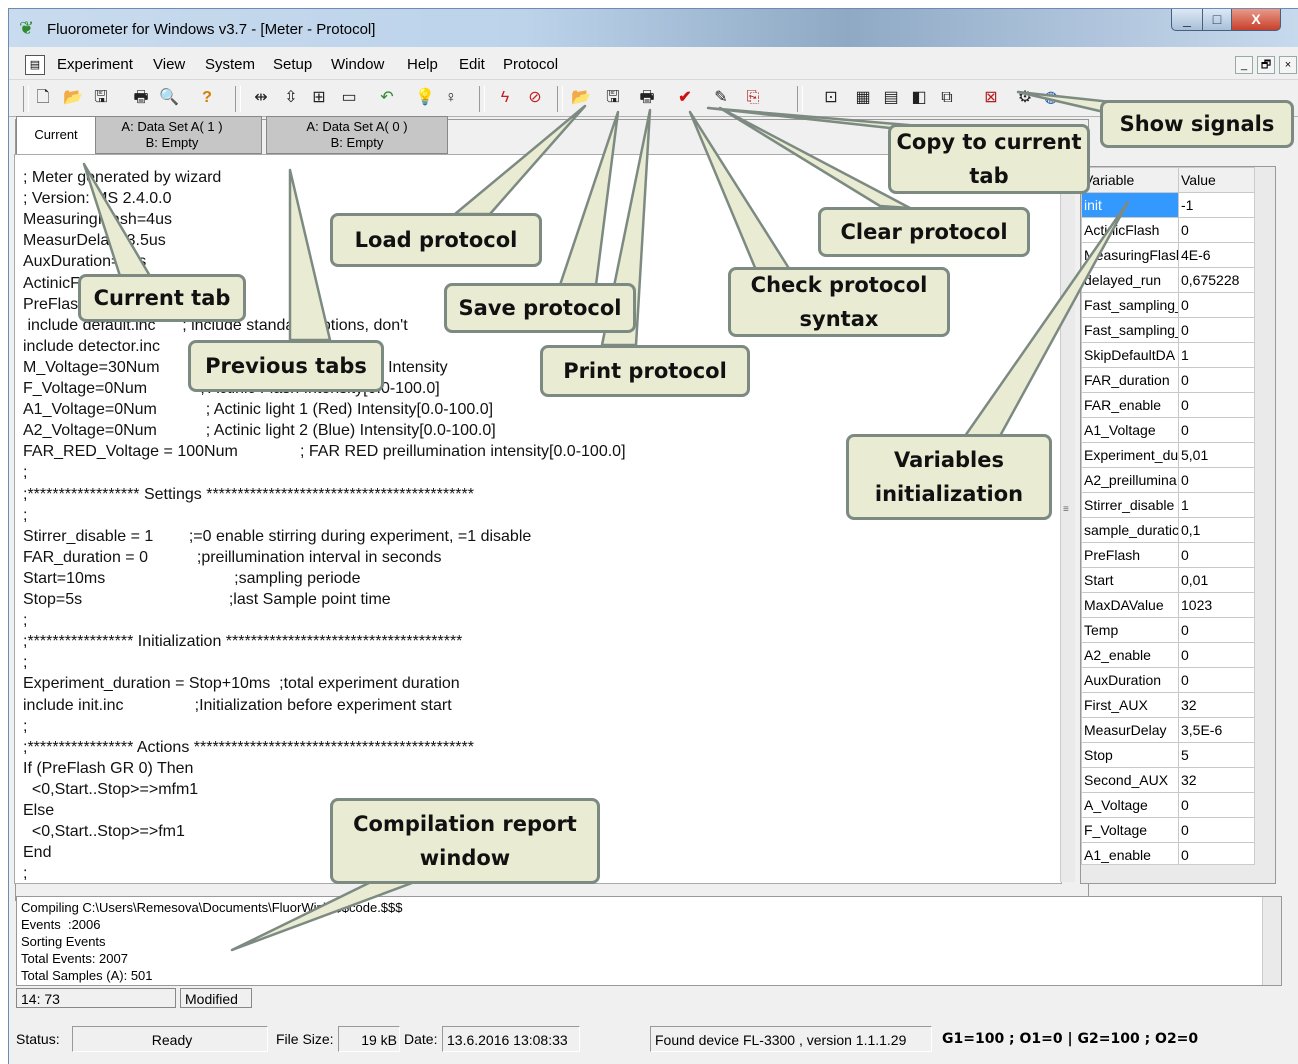  I want to click on variable-value: 32, so click(1216, 705).